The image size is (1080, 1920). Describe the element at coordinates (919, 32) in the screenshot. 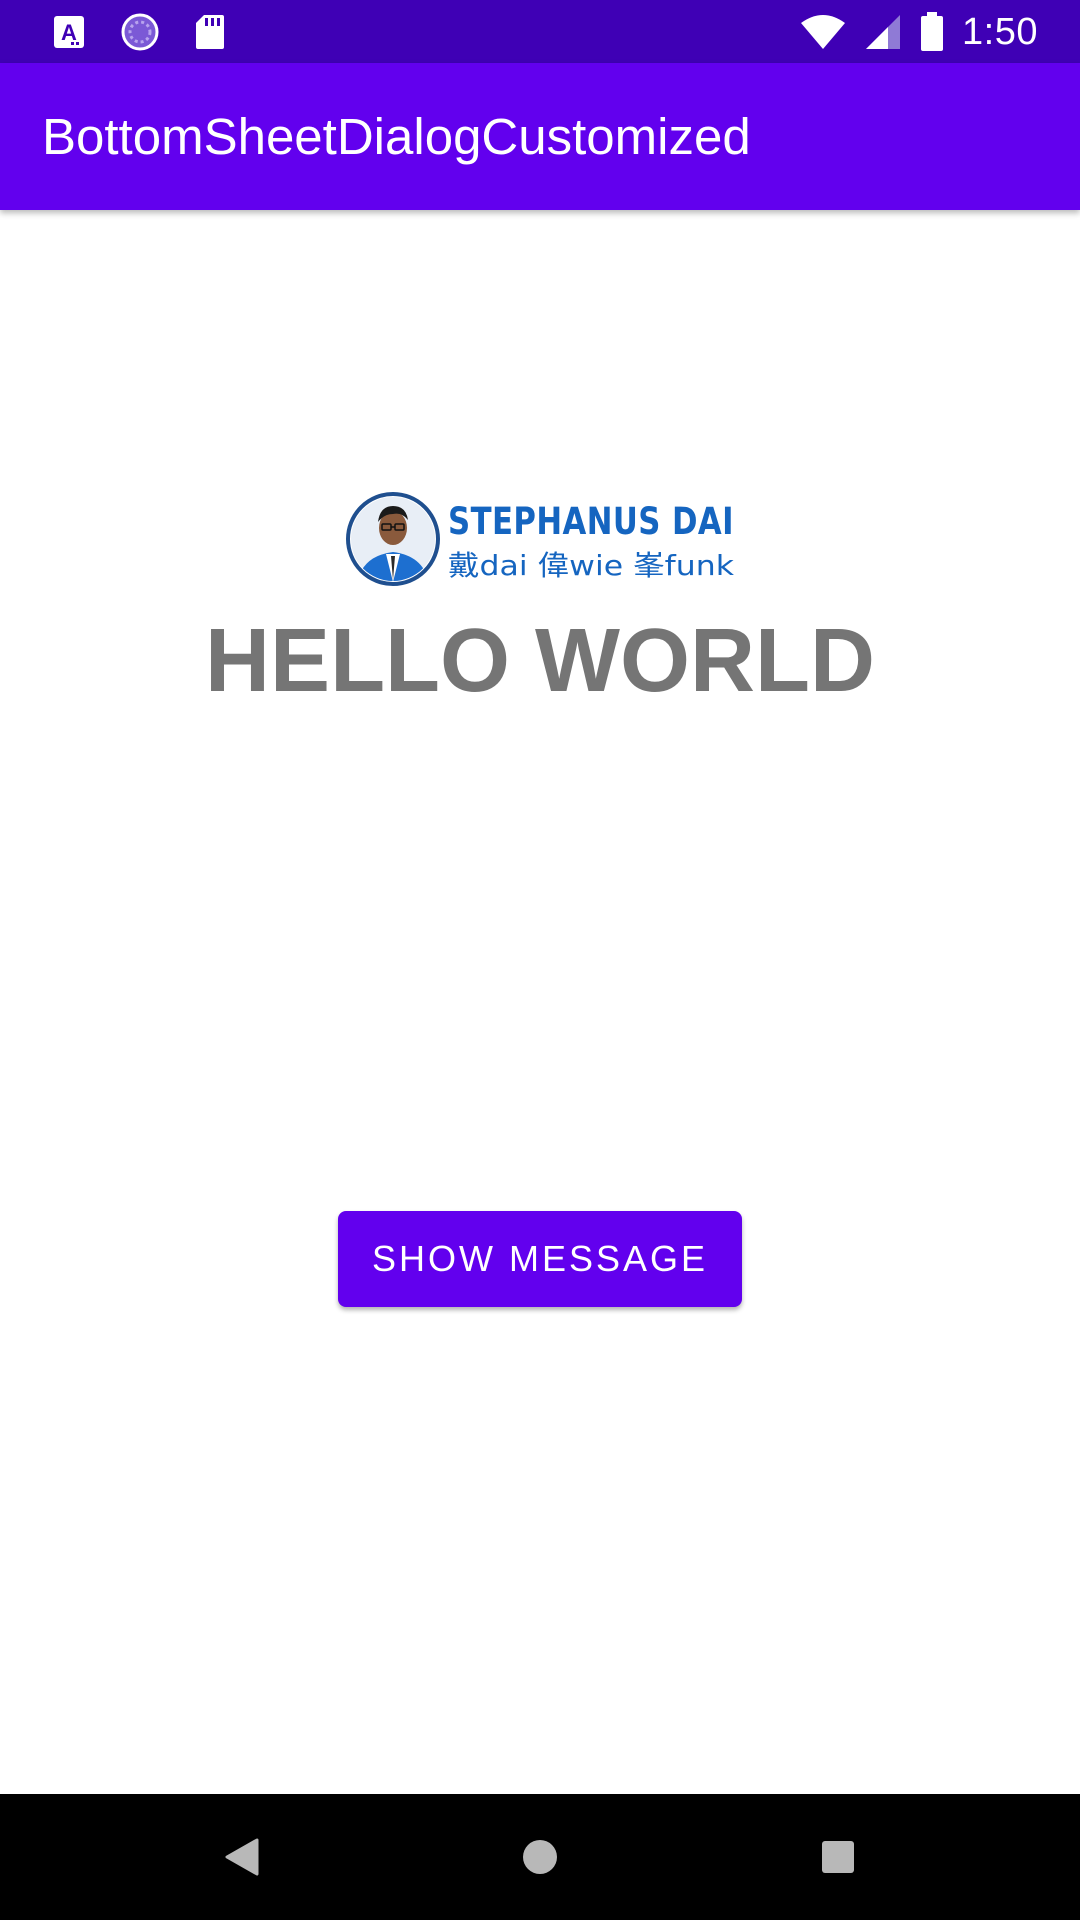

I see `status-system: 1:50` at that location.